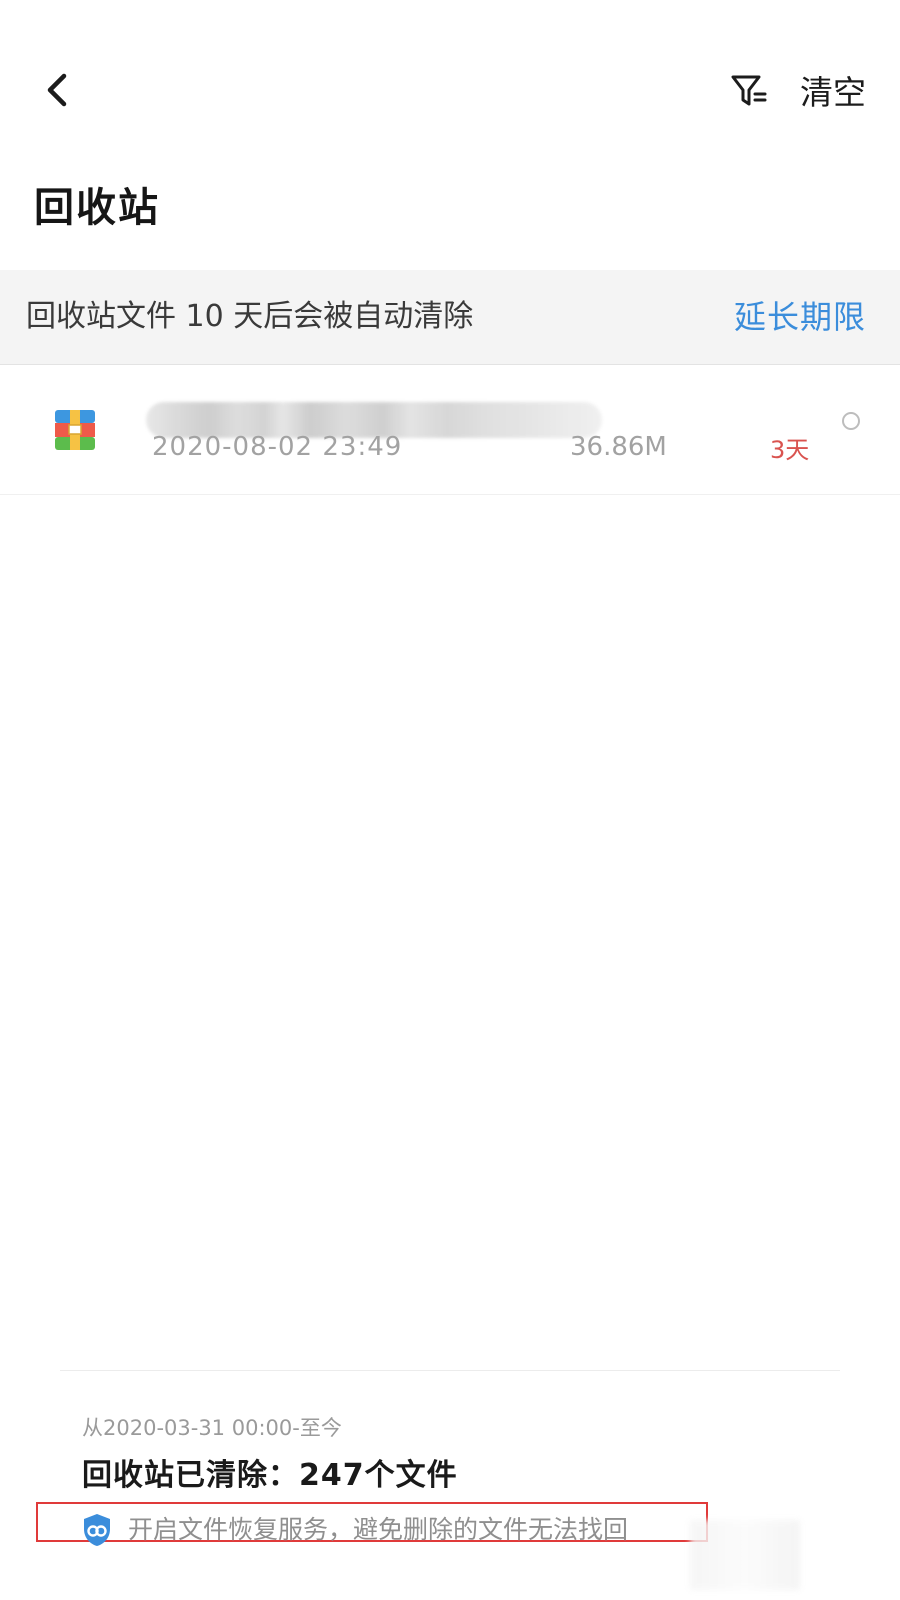 Image resolution: width=900 pixels, height=1600 pixels. I want to click on page-title: 回收站, so click(97, 208).